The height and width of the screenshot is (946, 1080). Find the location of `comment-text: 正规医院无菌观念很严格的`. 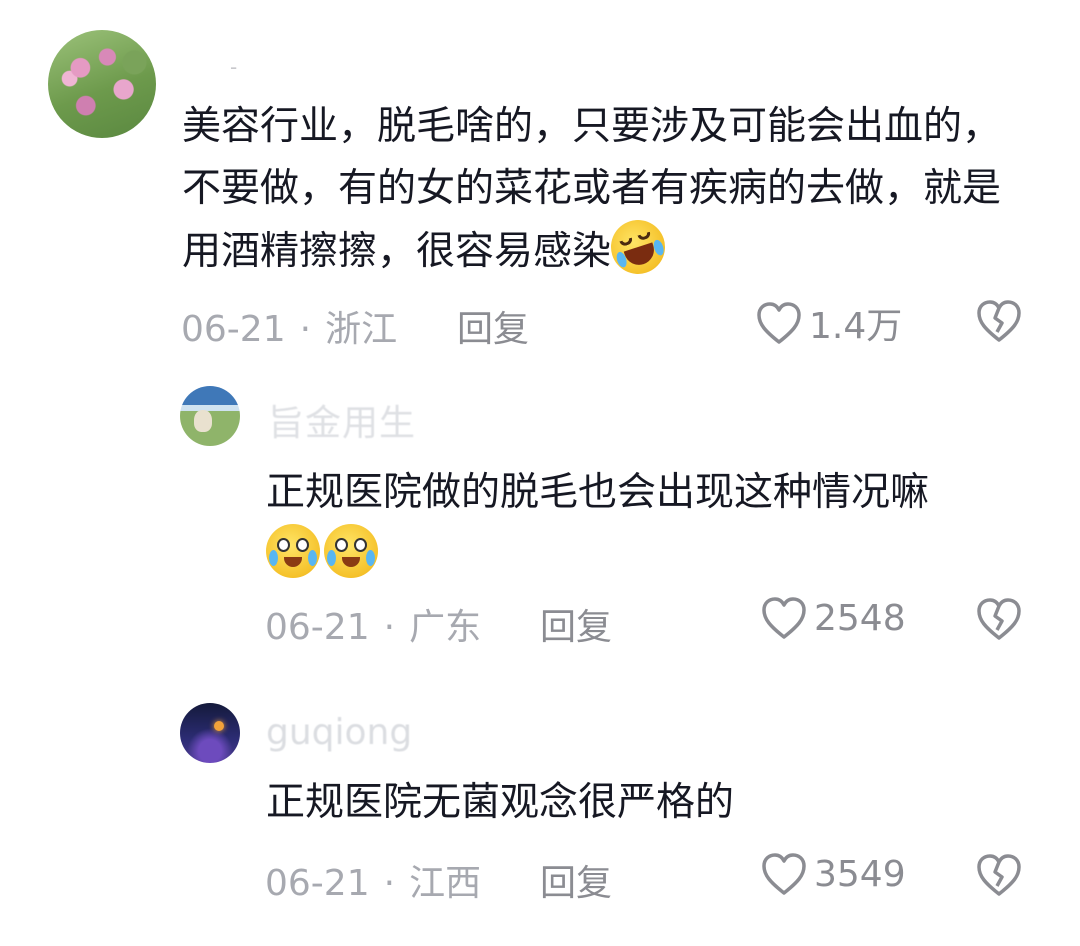

comment-text: 正规医院无菌观念很严格的 is located at coordinates (500, 802).